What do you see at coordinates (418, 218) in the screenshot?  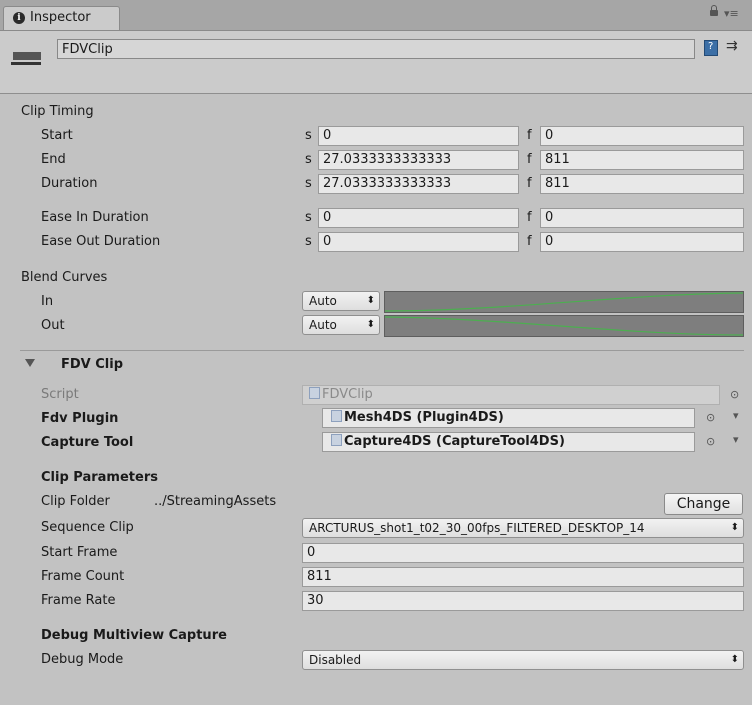 I see `ease-in-seconds-field: 0` at bounding box center [418, 218].